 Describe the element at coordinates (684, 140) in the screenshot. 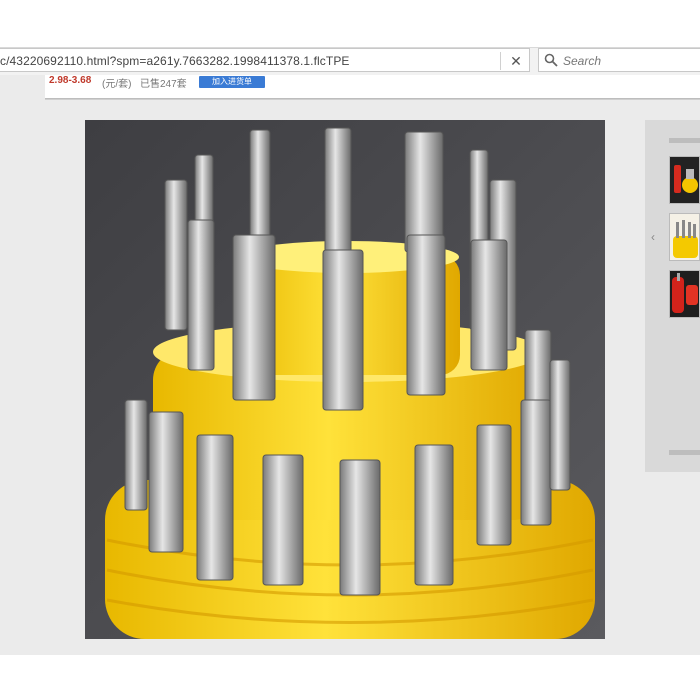

I see `thumbnail-scroll-up` at that location.